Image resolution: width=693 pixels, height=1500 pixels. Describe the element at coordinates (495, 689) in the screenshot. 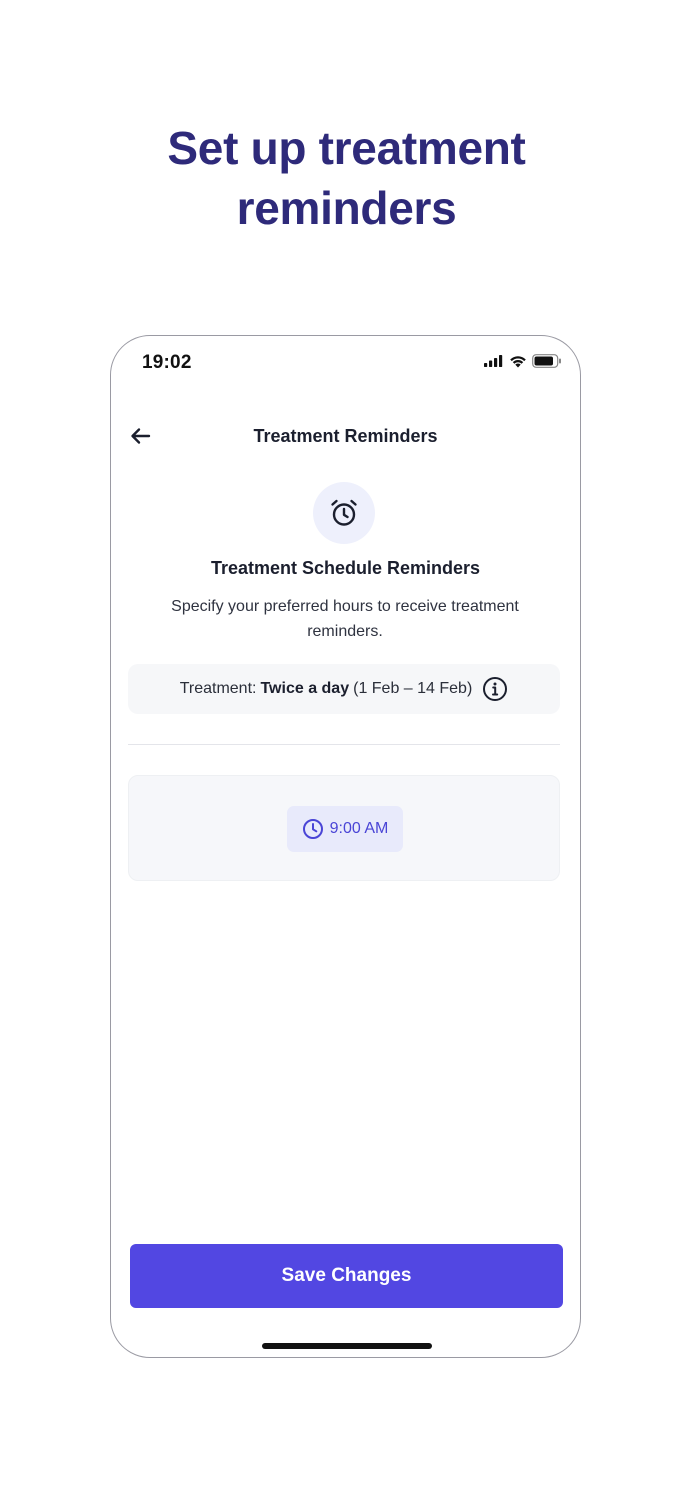

I see `info-icon` at that location.